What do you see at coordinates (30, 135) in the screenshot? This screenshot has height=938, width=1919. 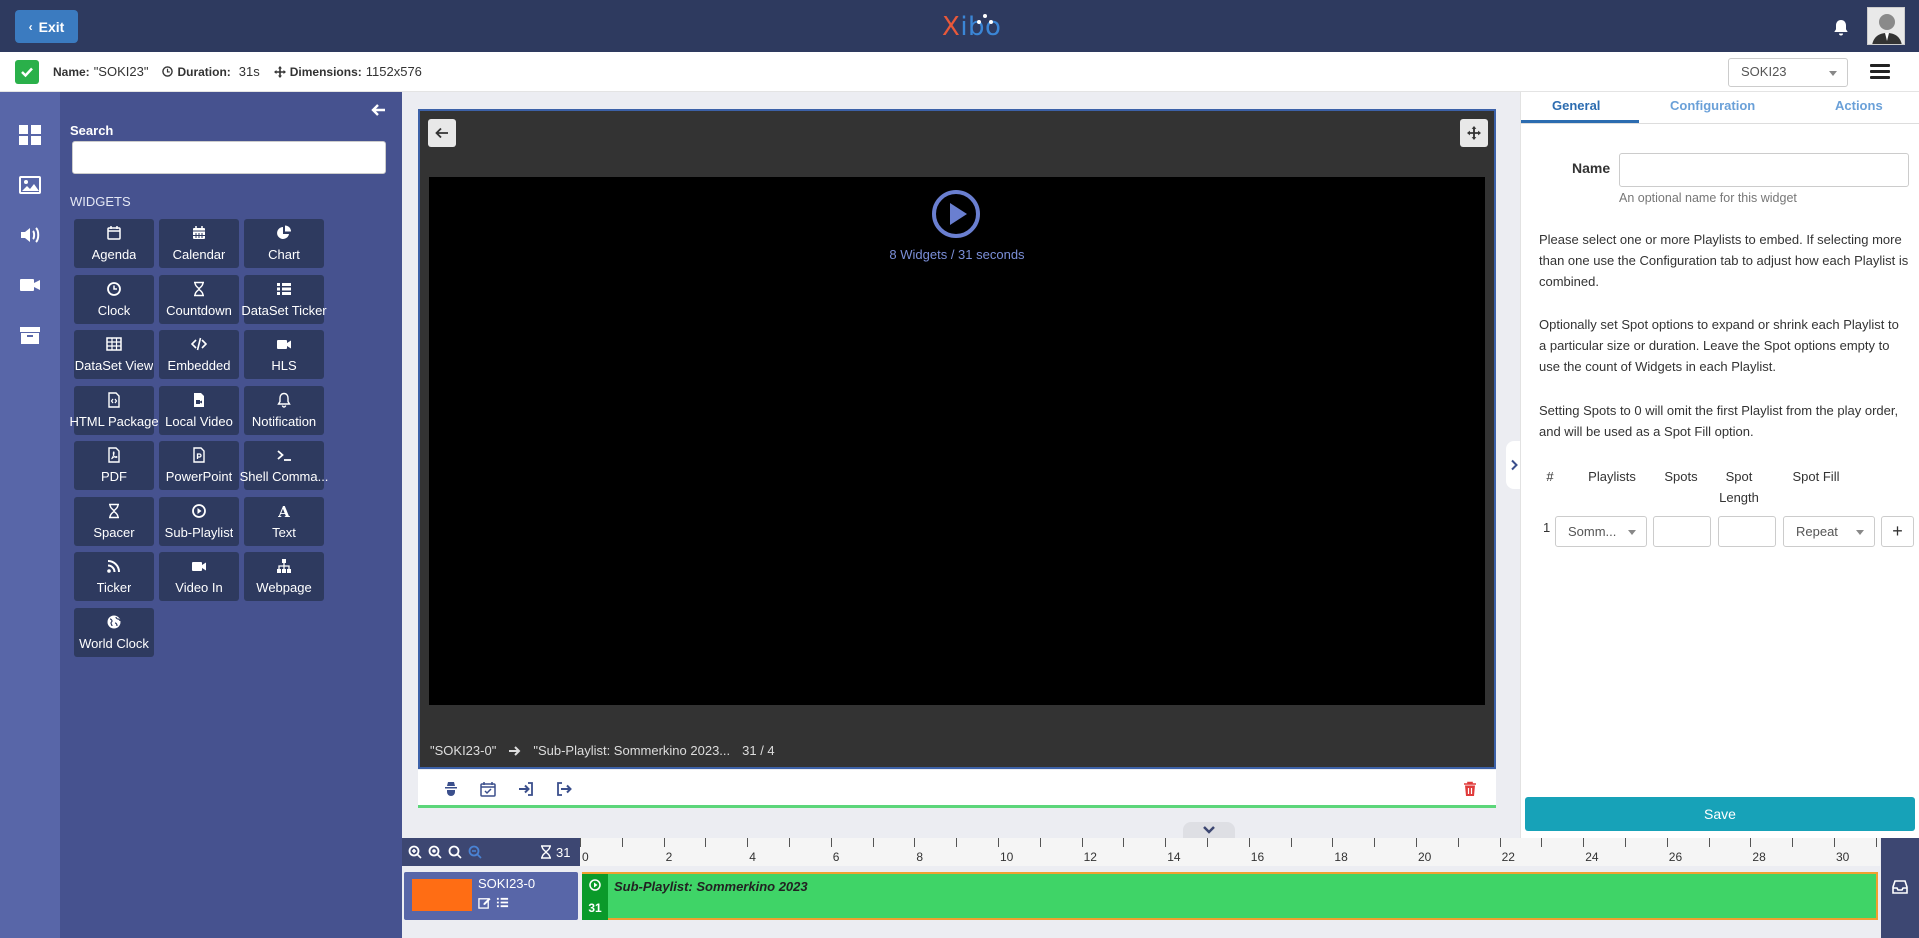 I see `widgets-grid-icon` at bounding box center [30, 135].